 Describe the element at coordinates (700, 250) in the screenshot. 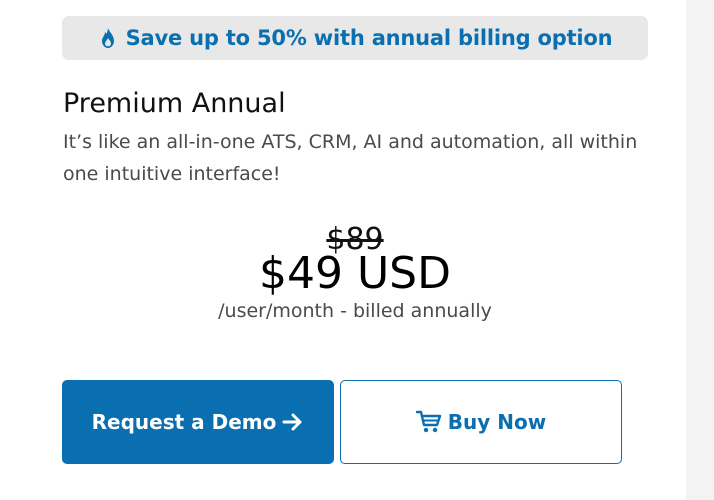

I see `right-gutter` at that location.